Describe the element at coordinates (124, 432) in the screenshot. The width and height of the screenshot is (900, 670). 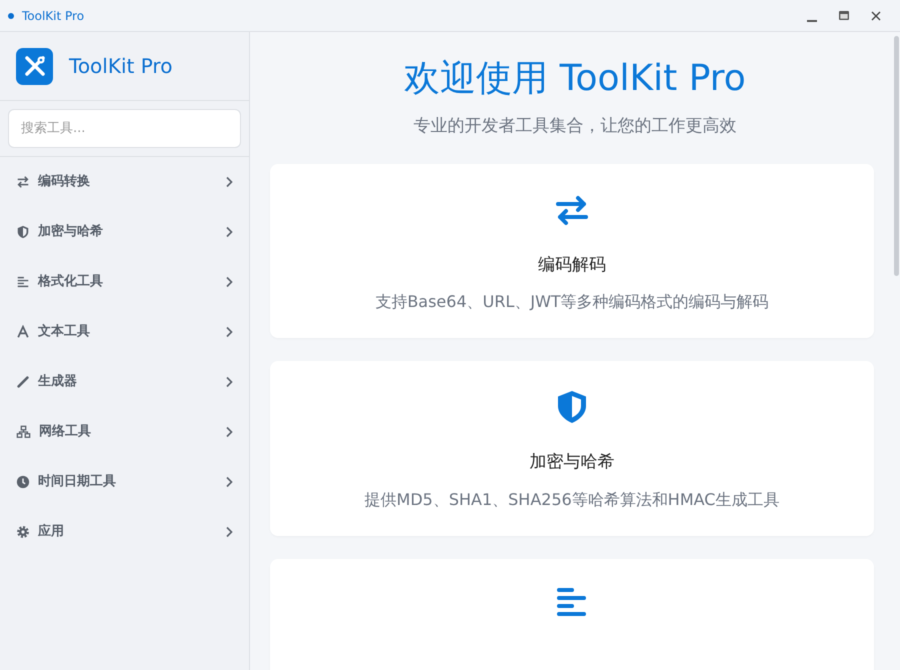
I see `sidebar-item: 网络工具` at that location.